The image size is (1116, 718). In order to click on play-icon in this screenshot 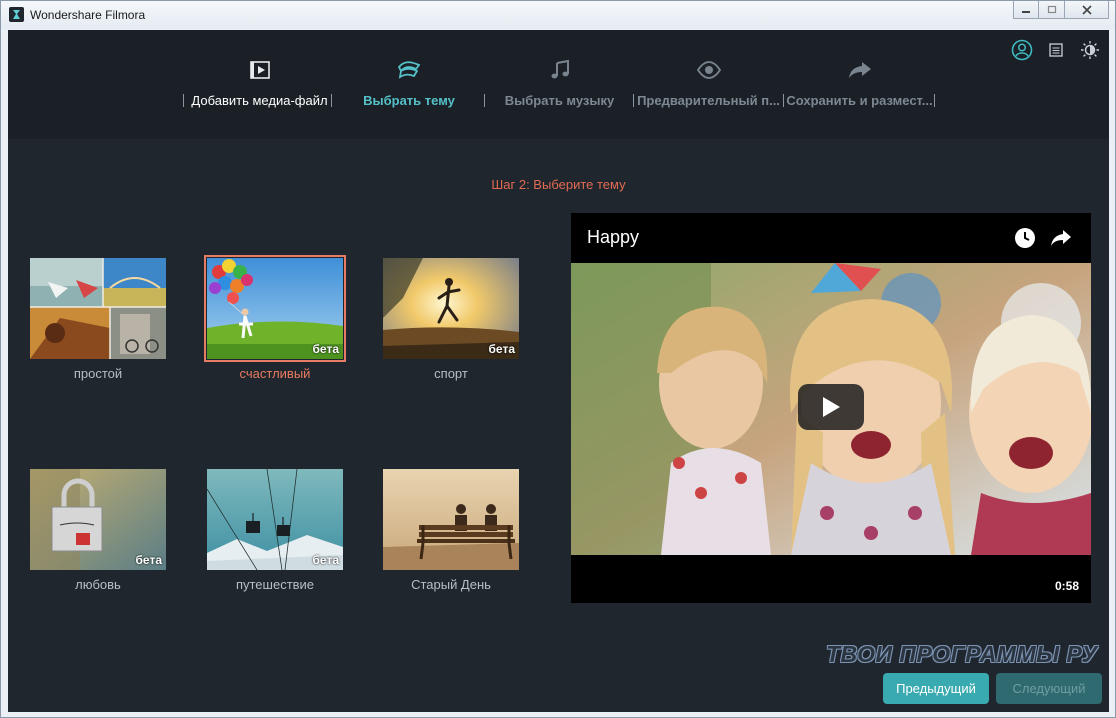, I will do `click(831, 407)`.